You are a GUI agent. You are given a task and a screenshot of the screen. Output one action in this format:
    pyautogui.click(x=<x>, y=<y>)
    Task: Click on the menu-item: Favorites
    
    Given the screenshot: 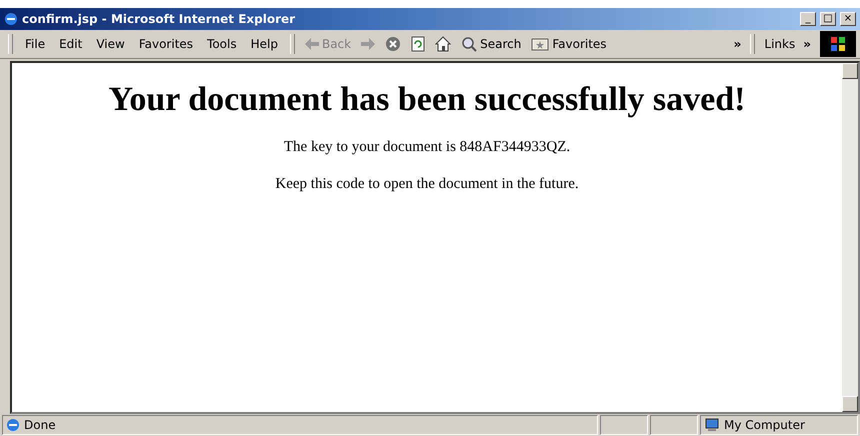 What is the action you would take?
    pyautogui.click(x=166, y=44)
    